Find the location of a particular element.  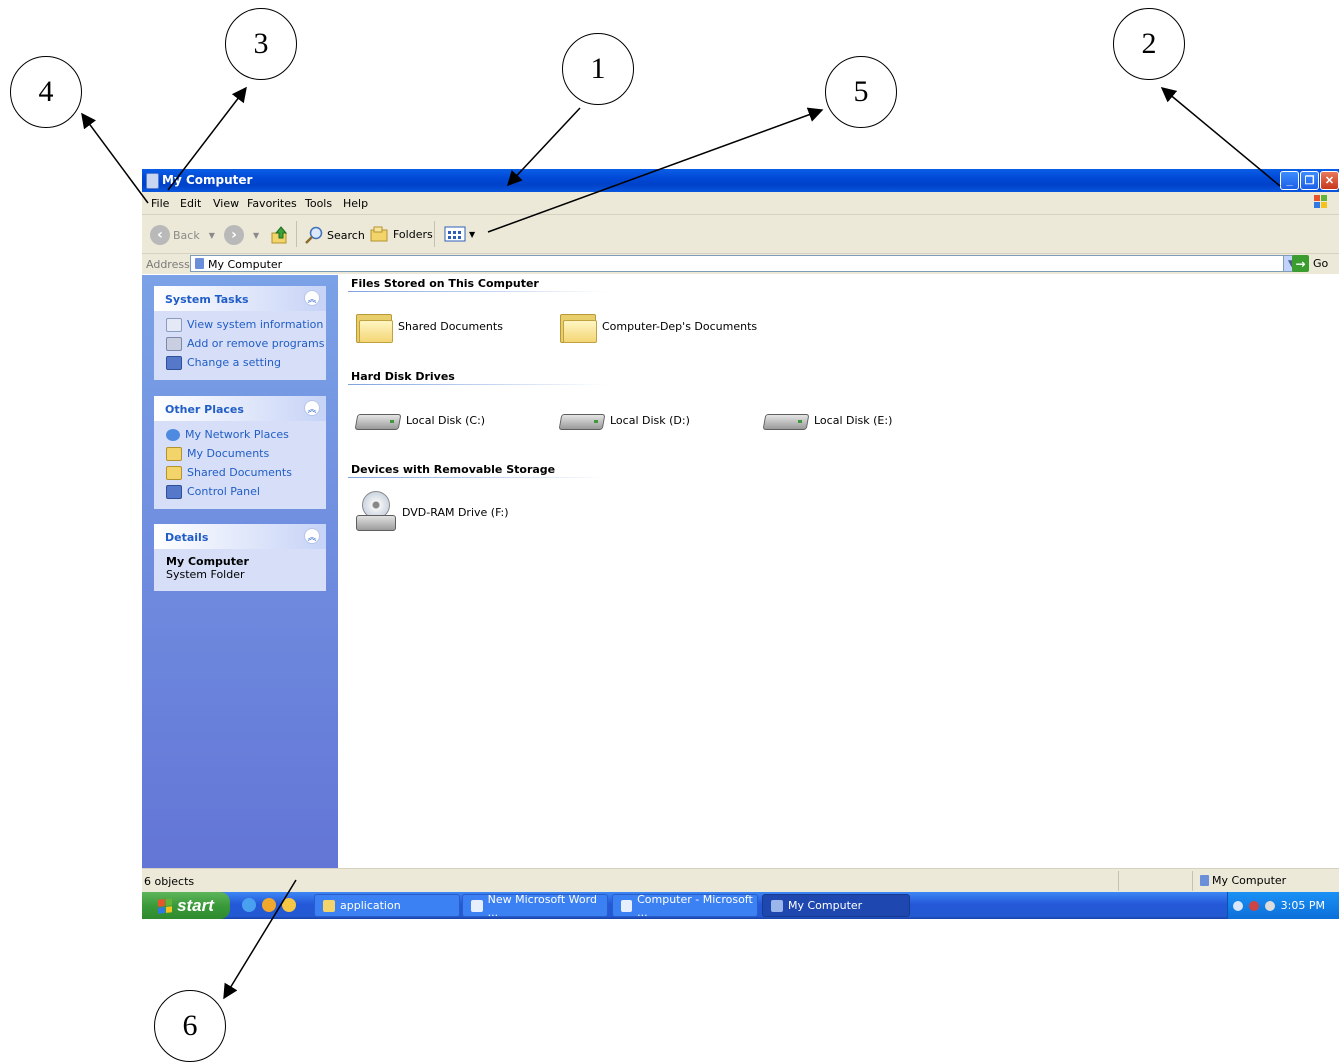

volume-icon is located at coordinates (1269, 905).